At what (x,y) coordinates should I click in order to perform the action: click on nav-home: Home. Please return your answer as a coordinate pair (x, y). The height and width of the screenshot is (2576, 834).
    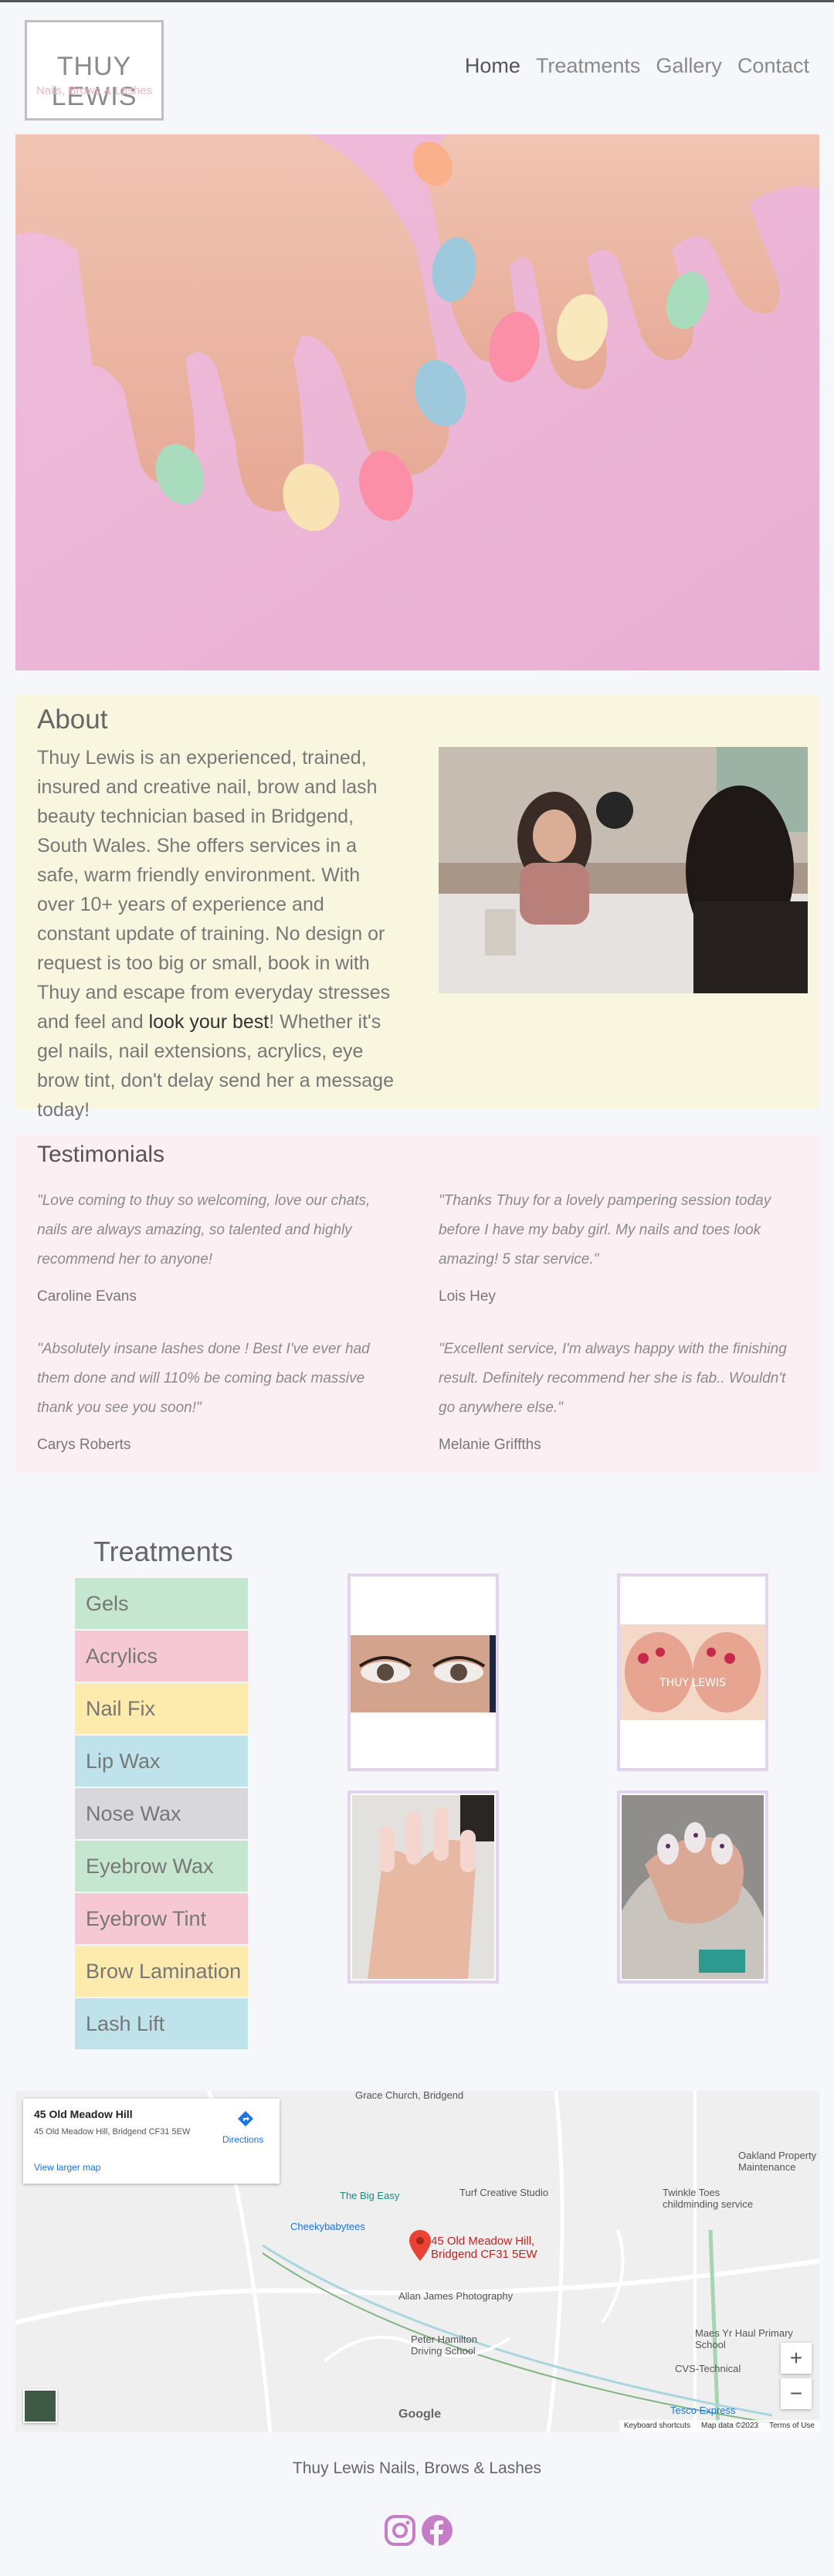
    Looking at the image, I should click on (492, 66).